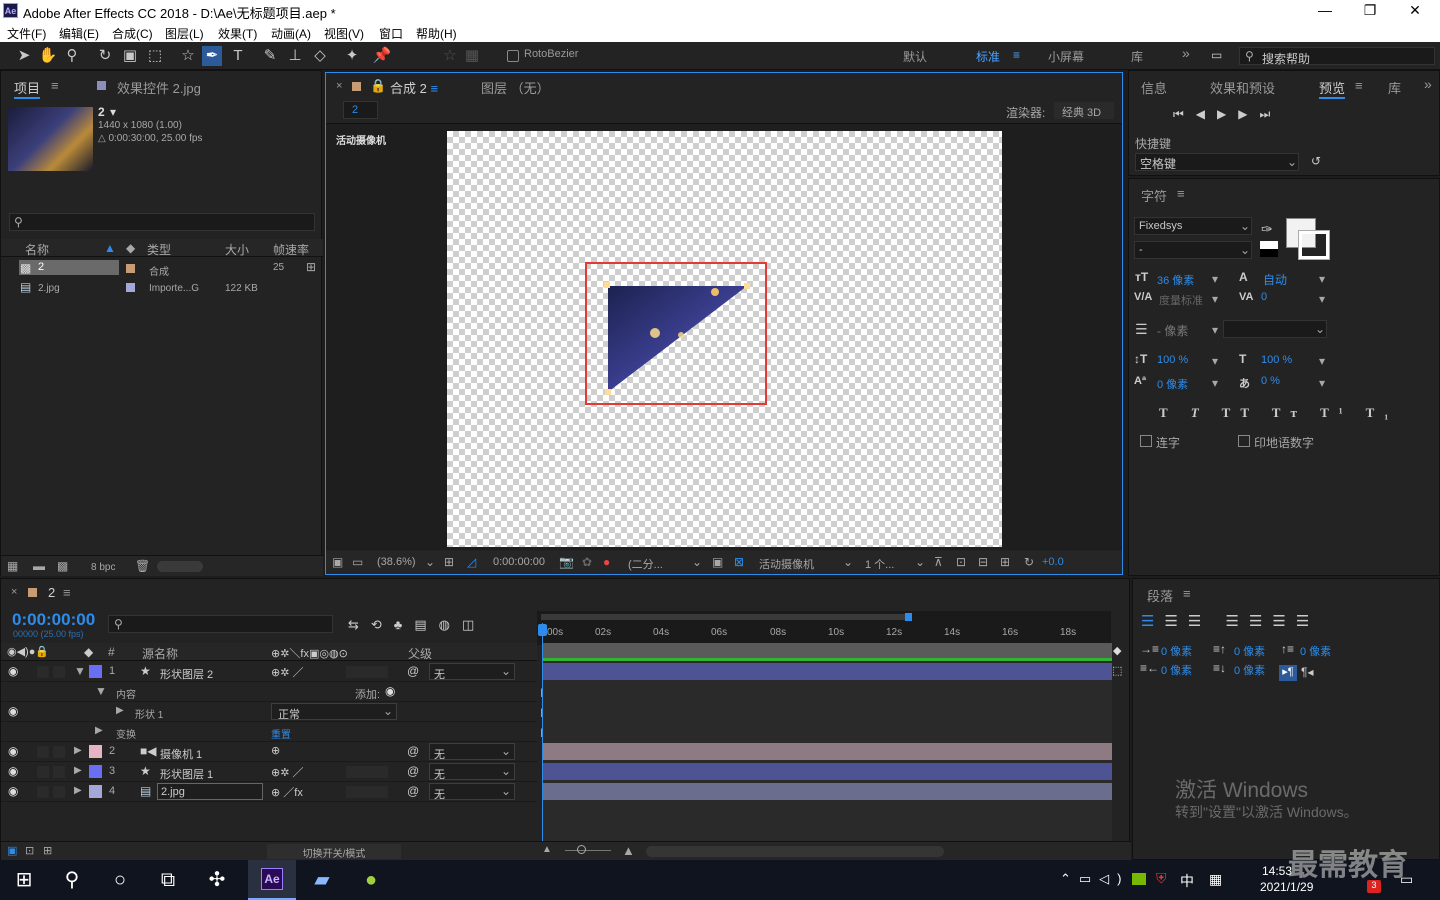 The height and width of the screenshot is (900, 1440). Describe the element at coordinates (413, 771) in the screenshot. I see `pickwhip-icon: @` at that location.